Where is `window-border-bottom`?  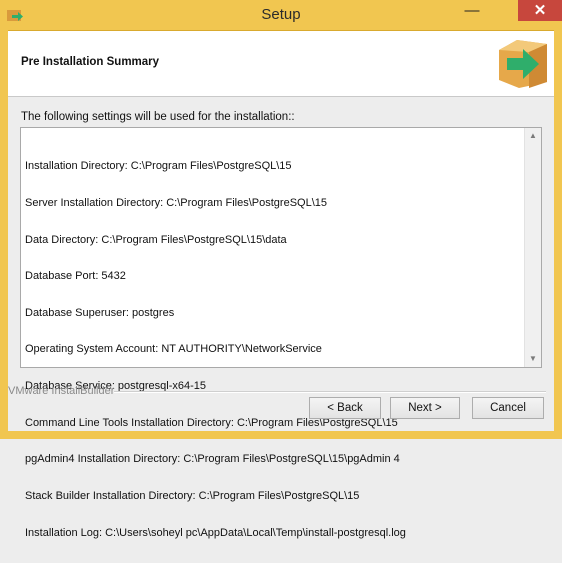
window-border-bottom is located at coordinates (281, 435).